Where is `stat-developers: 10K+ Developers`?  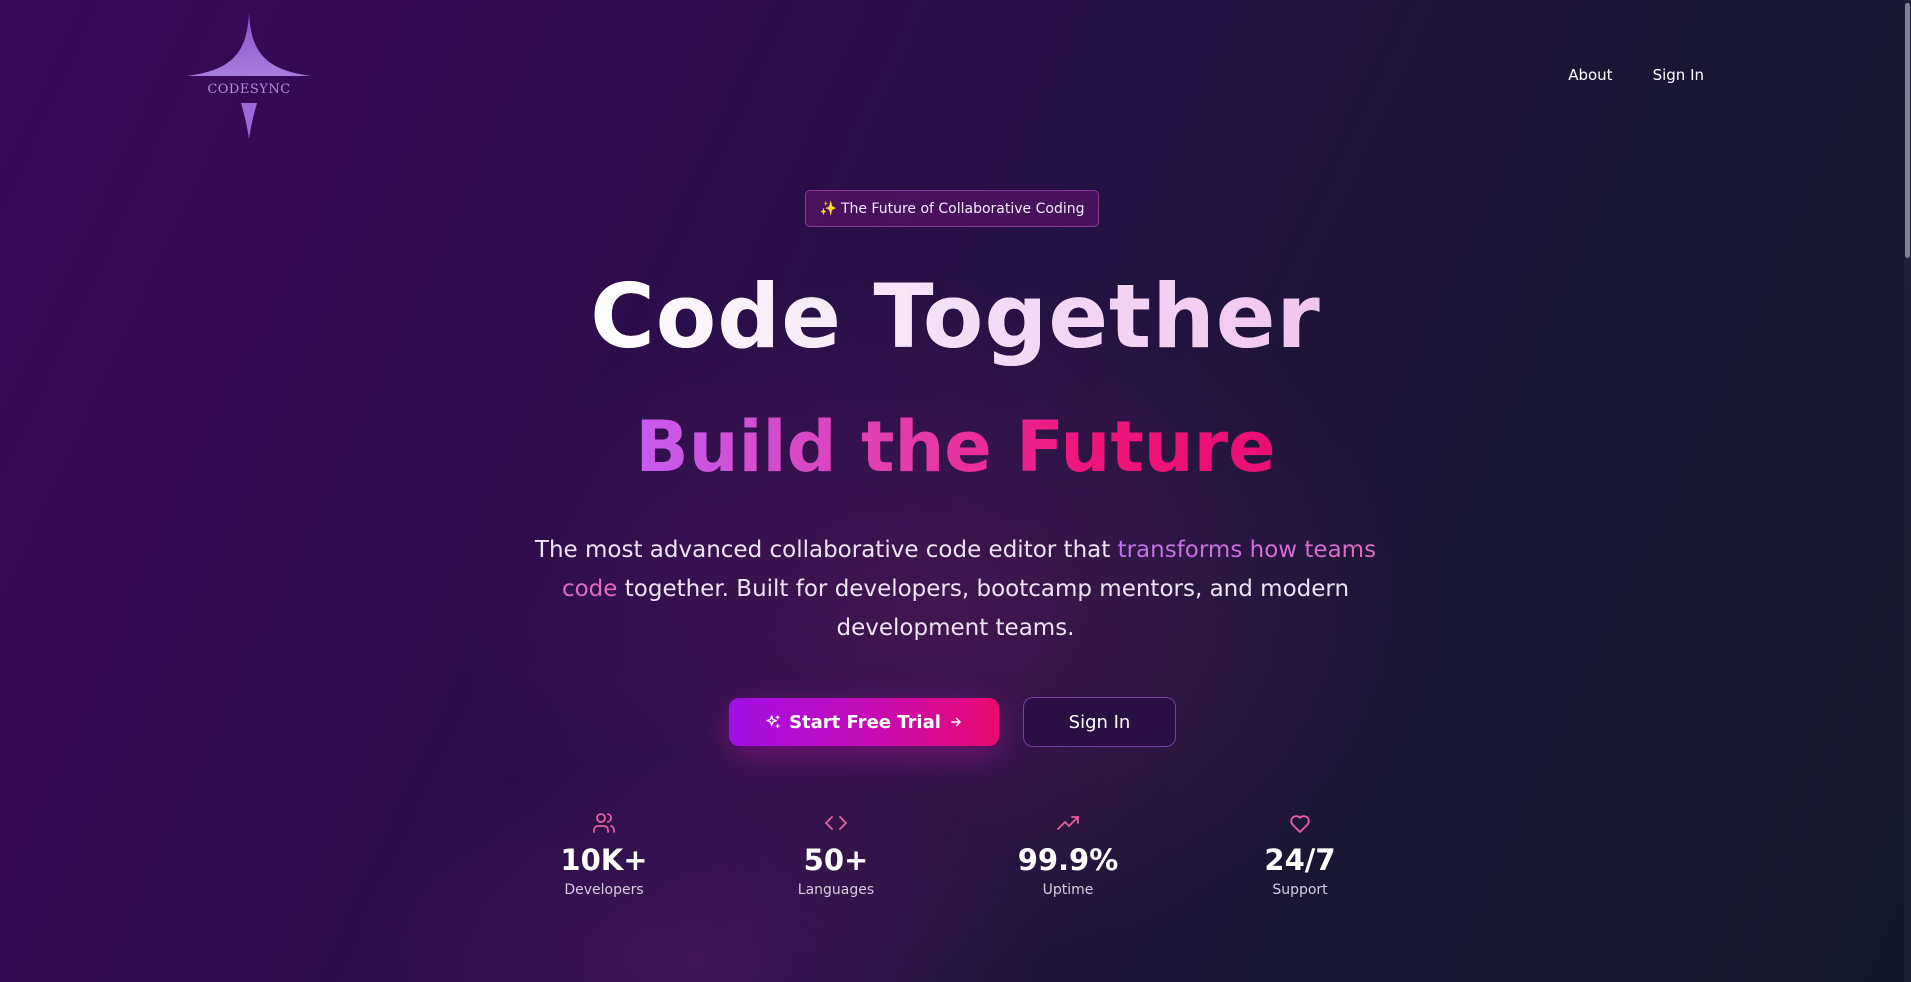 stat-developers: 10K+ Developers is located at coordinates (604, 854).